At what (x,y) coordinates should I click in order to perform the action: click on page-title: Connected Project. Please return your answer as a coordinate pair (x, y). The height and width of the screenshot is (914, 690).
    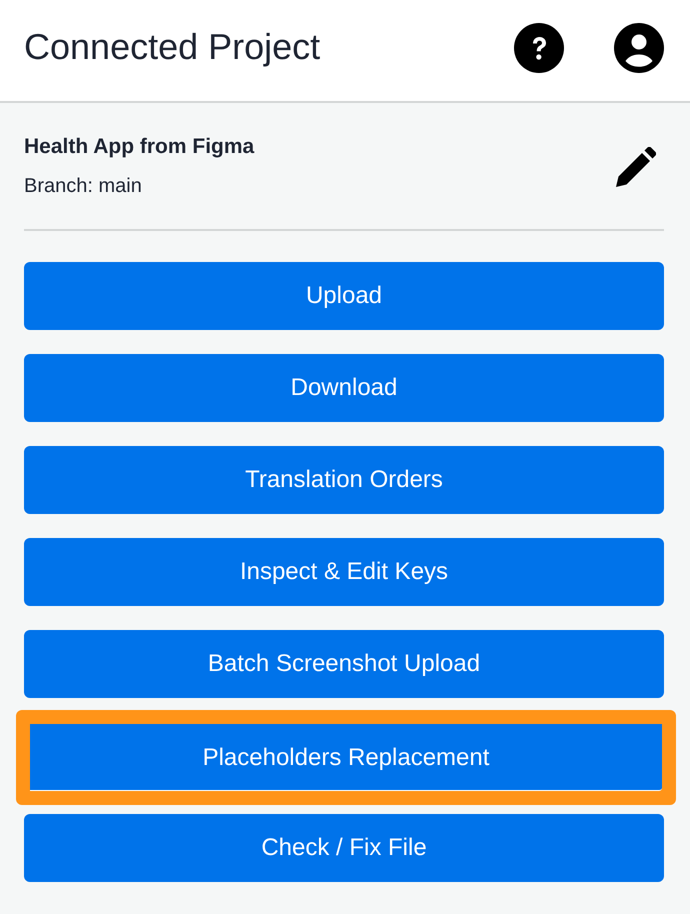
    Looking at the image, I should click on (173, 48).